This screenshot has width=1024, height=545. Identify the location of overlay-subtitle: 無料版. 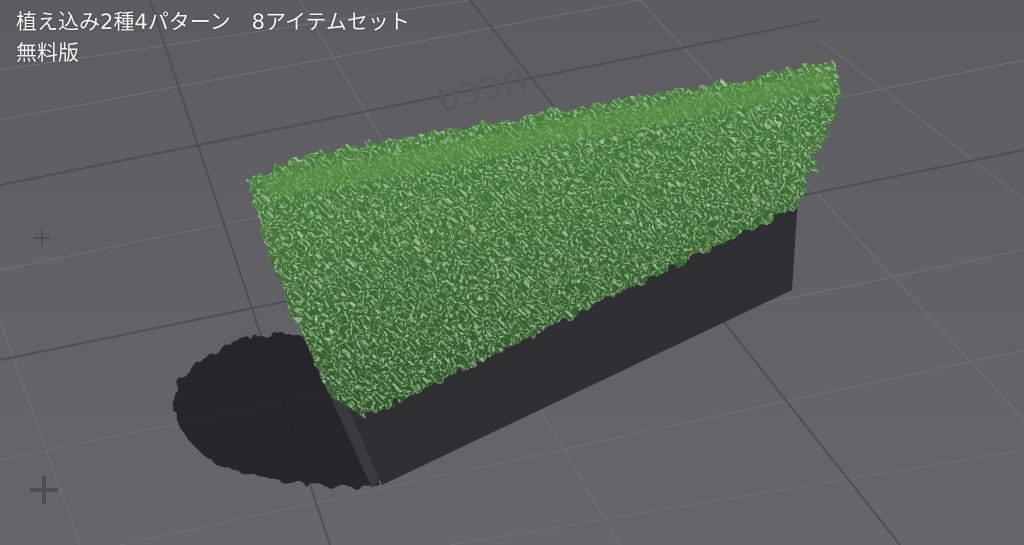
(47, 53).